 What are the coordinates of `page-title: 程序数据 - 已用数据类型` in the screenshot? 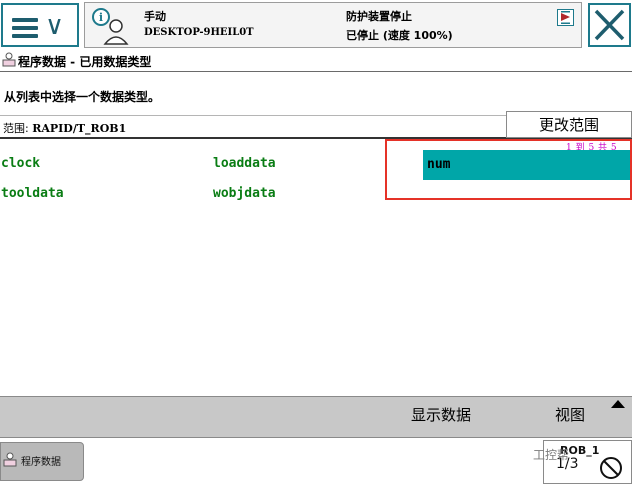 It's located at (85, 62).